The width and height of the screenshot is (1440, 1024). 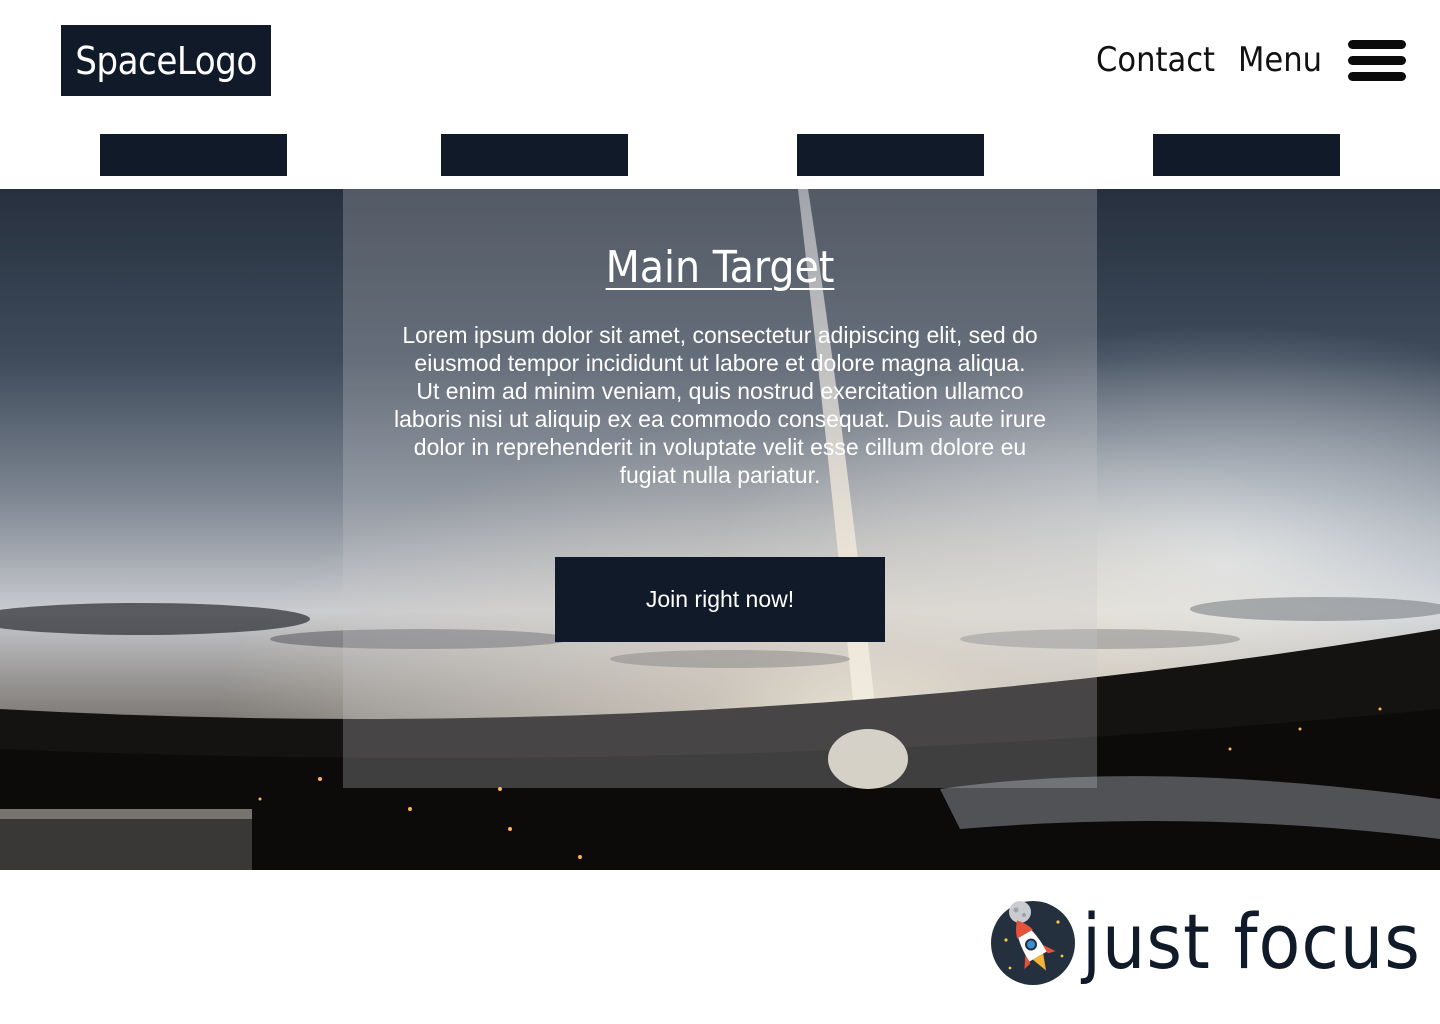 I want to click on join-now-button: Join right now!, so click(x=720, y=599).